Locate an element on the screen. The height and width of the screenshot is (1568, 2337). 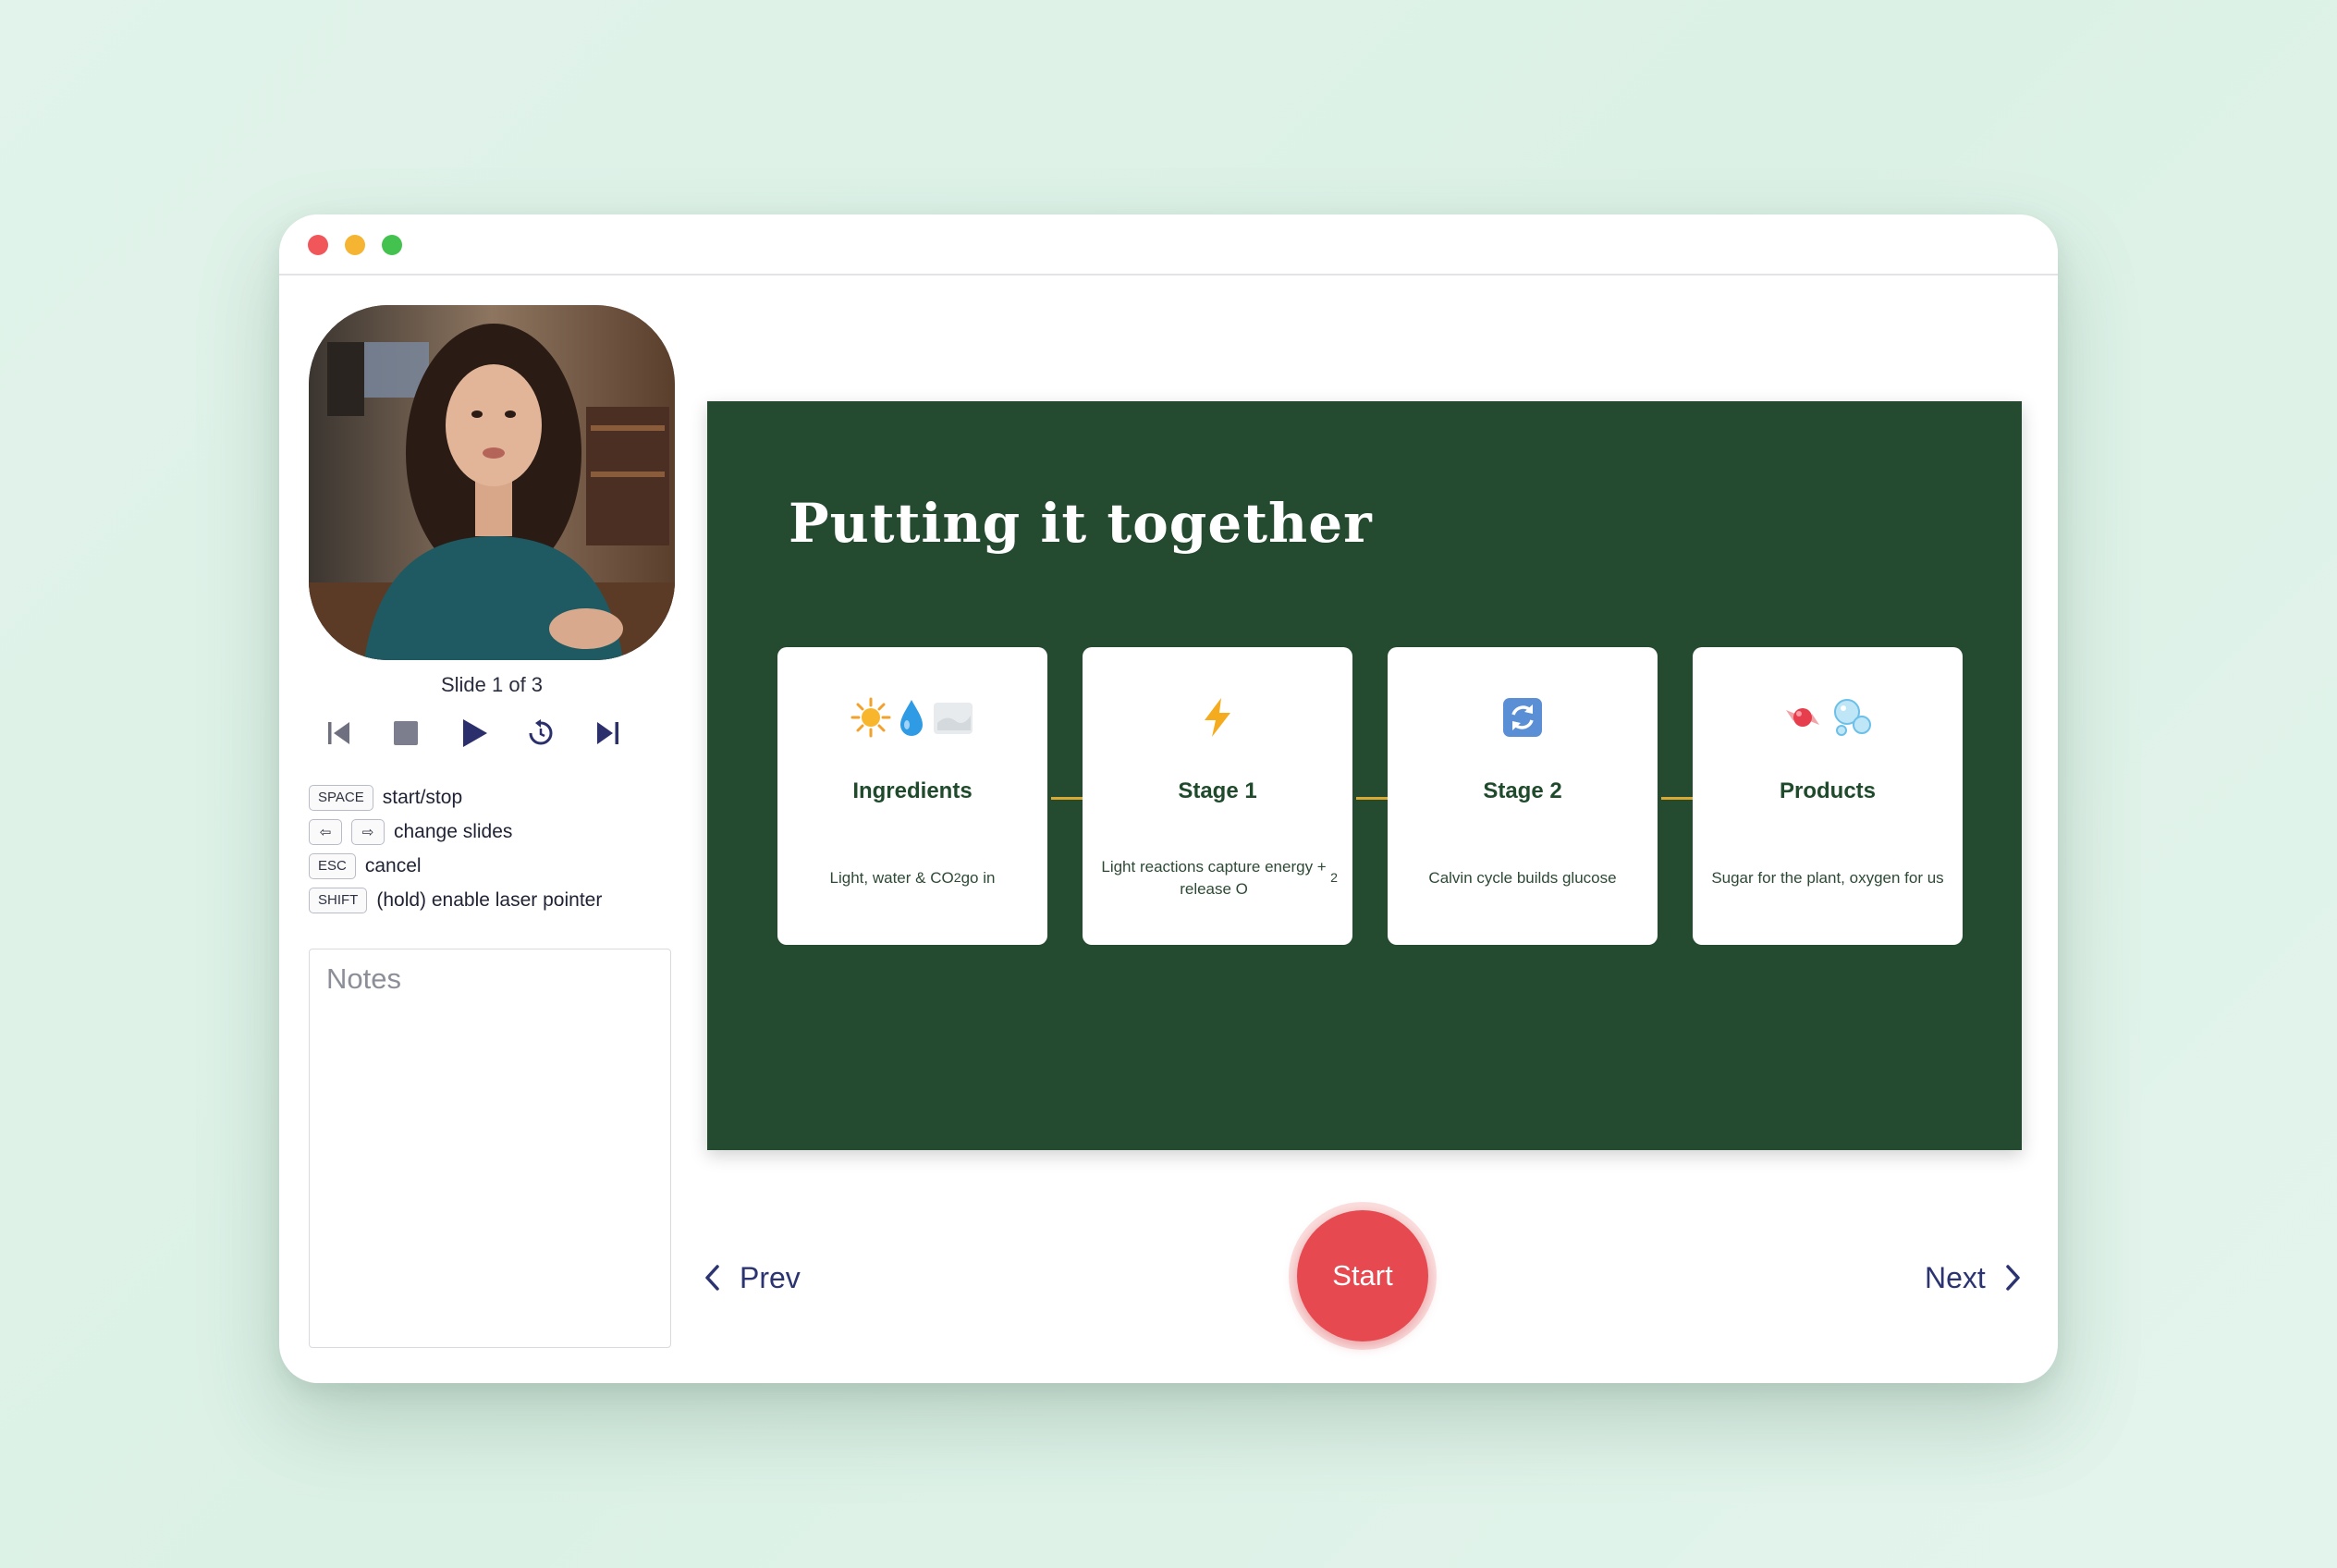
start-button: Start is located at coordinates (1362, 1276).